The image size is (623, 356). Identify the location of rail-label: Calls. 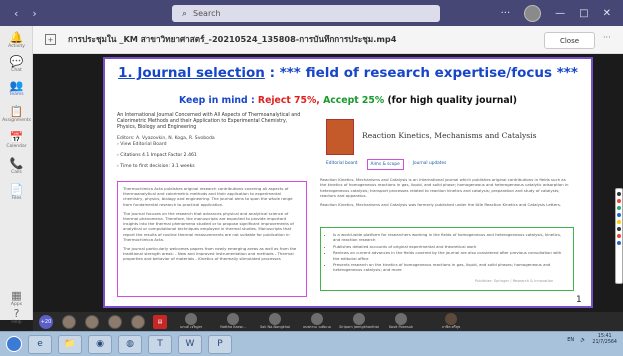
(16, 172).